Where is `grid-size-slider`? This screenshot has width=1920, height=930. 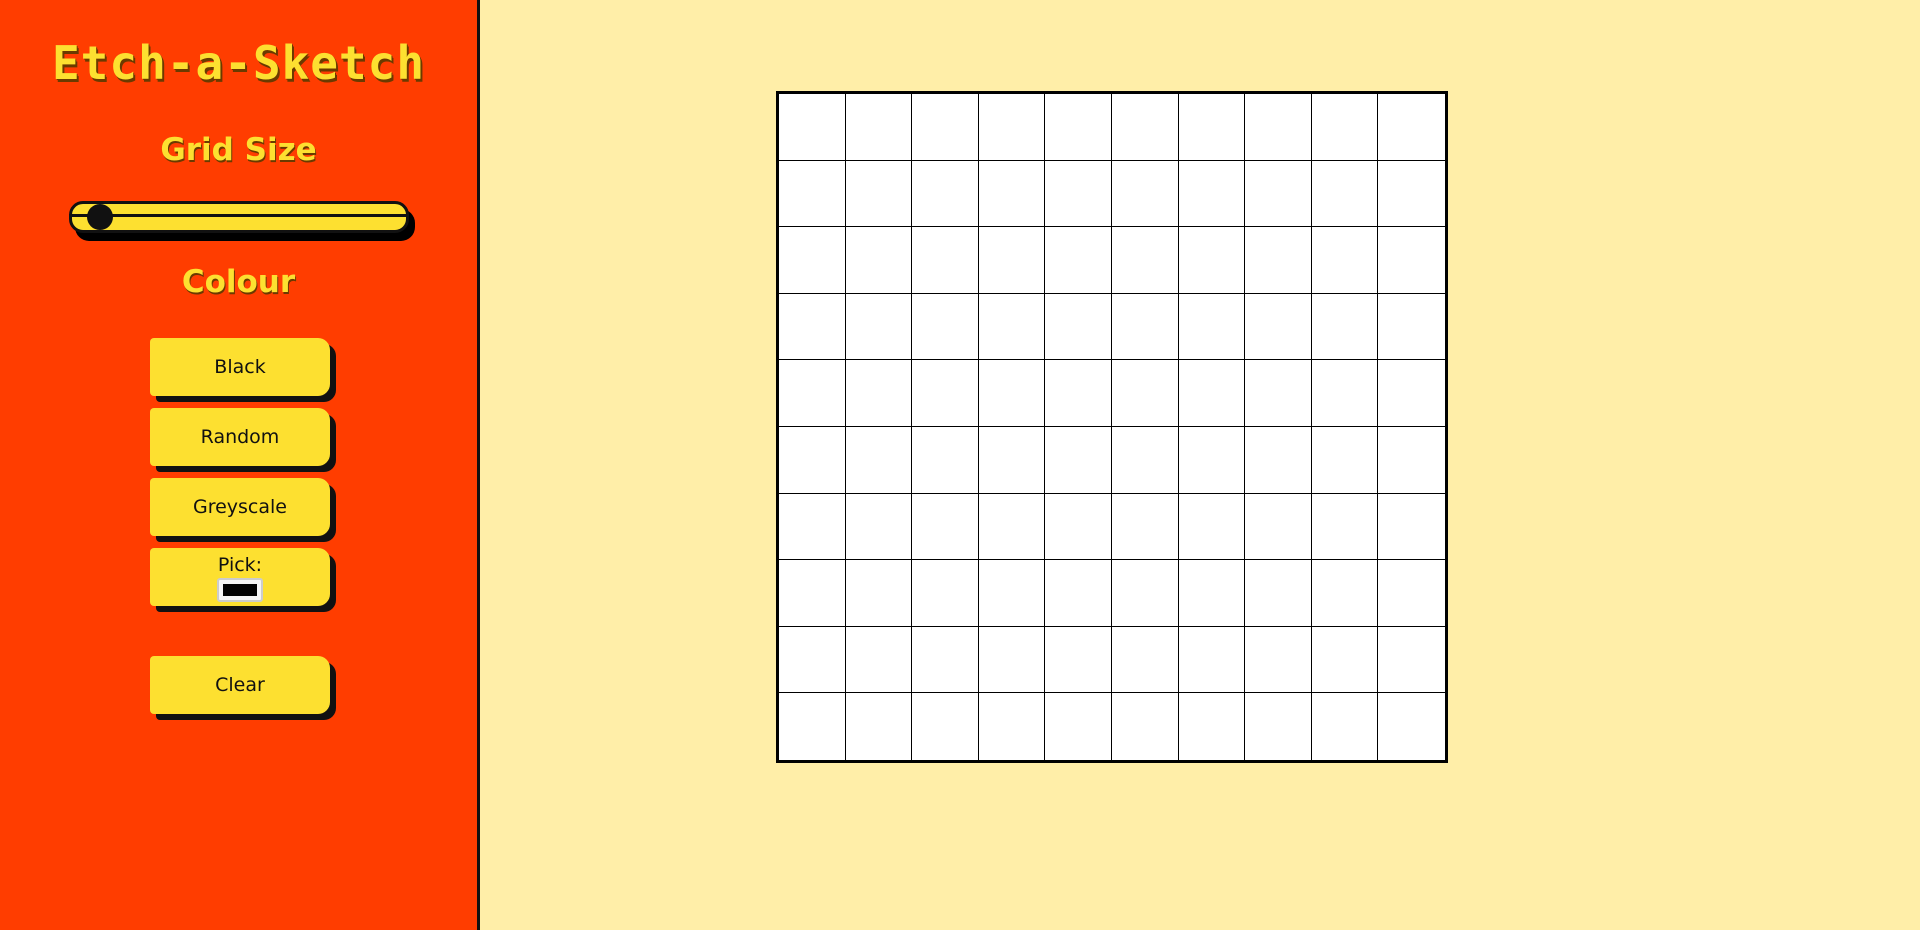 grid-size-slider is located at coordinates (242, 221).